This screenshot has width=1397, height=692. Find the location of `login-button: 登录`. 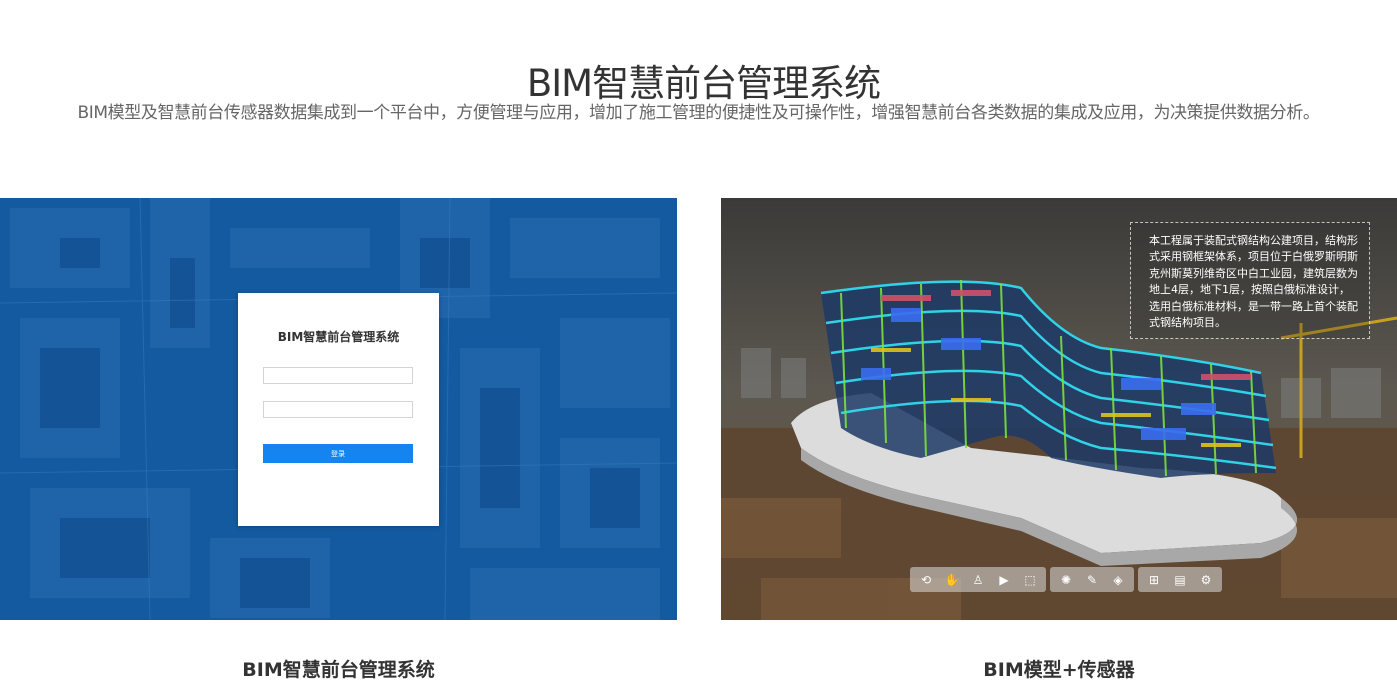

login-button: 登录 is located at coordinates (338, 453).